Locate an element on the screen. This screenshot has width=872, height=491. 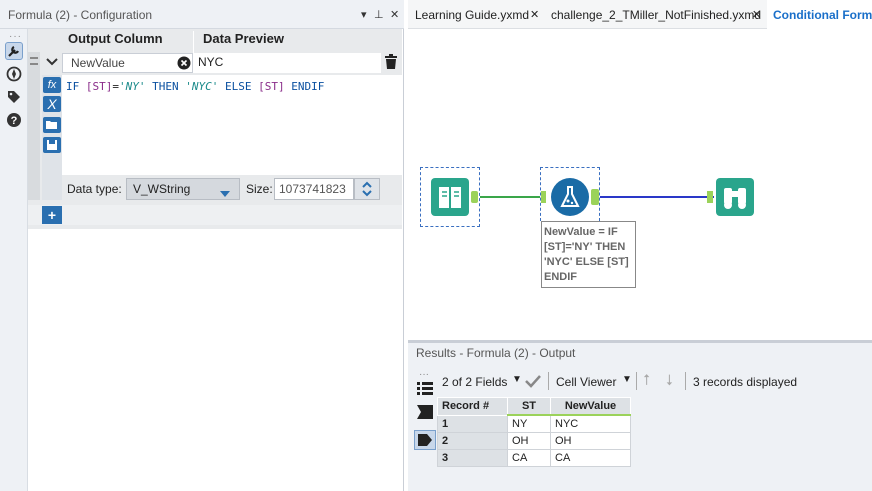
header-st: ST is located at coordinates (529, 406).